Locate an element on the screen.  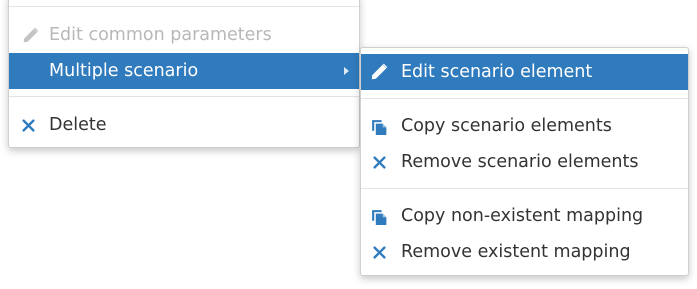
menu-item-label: Remove existent mapping is located at coordinates (516, 252).